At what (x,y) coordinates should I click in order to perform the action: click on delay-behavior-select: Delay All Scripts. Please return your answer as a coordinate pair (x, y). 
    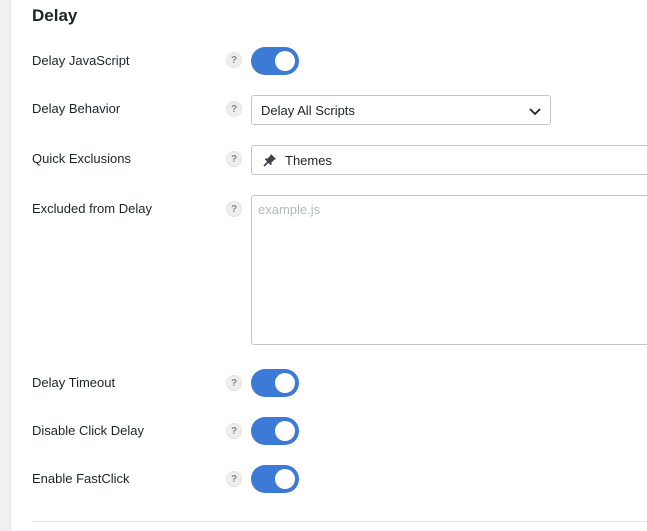
    Looking at the image, I should click on (401, 110).